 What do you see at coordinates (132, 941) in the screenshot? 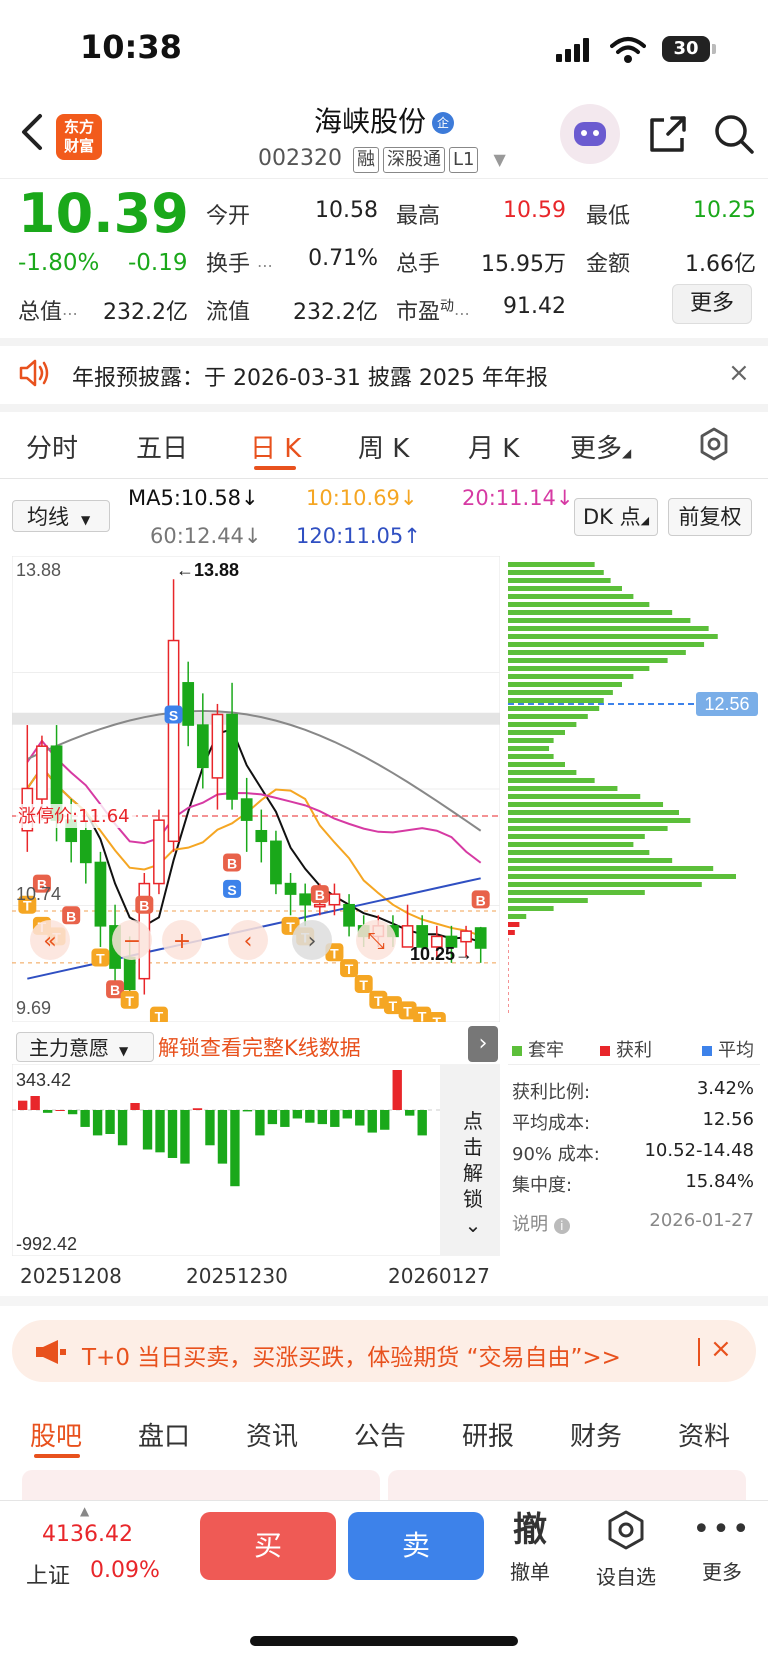
I see `chart-control-icon: −` at bounding box center [132, 941].